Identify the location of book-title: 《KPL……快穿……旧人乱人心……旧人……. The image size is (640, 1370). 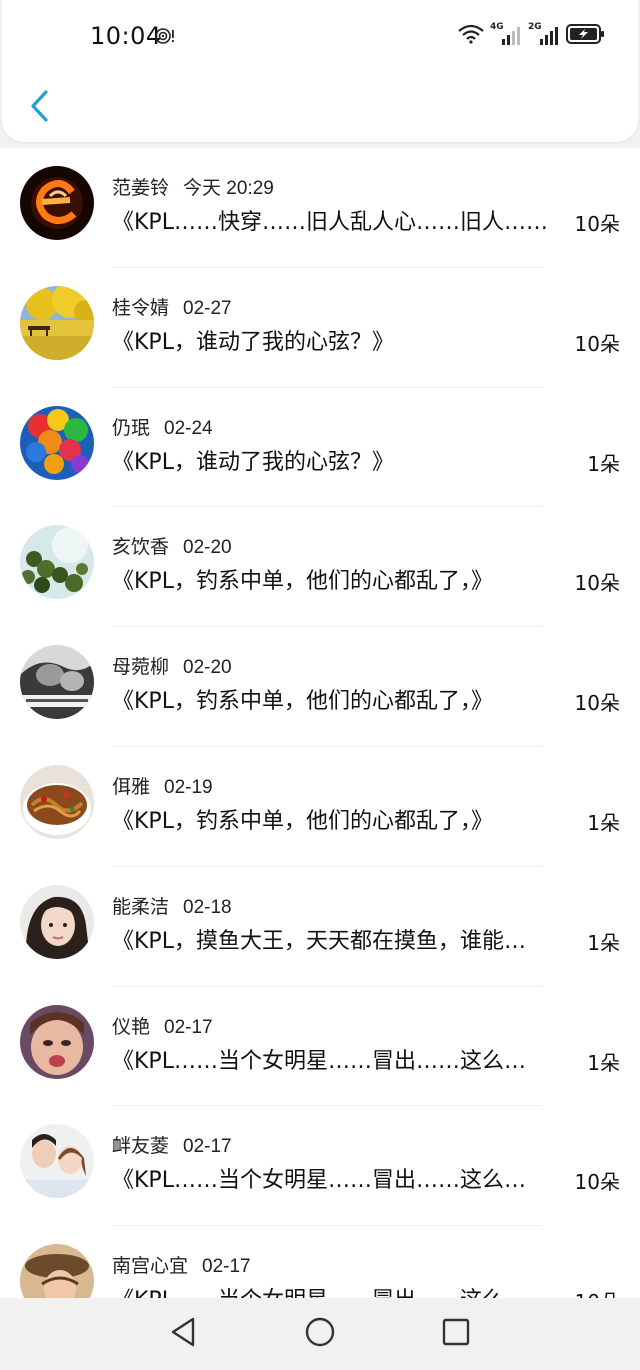
(330, 222).